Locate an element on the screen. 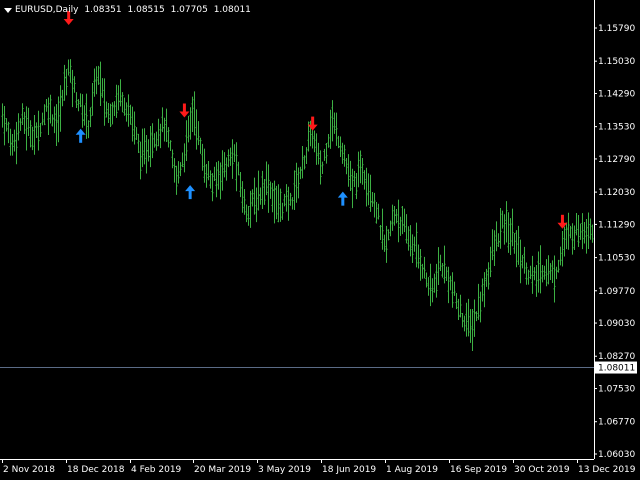  time-tick-label: 2 Nov 2018 is located at coordinates (29, 470).